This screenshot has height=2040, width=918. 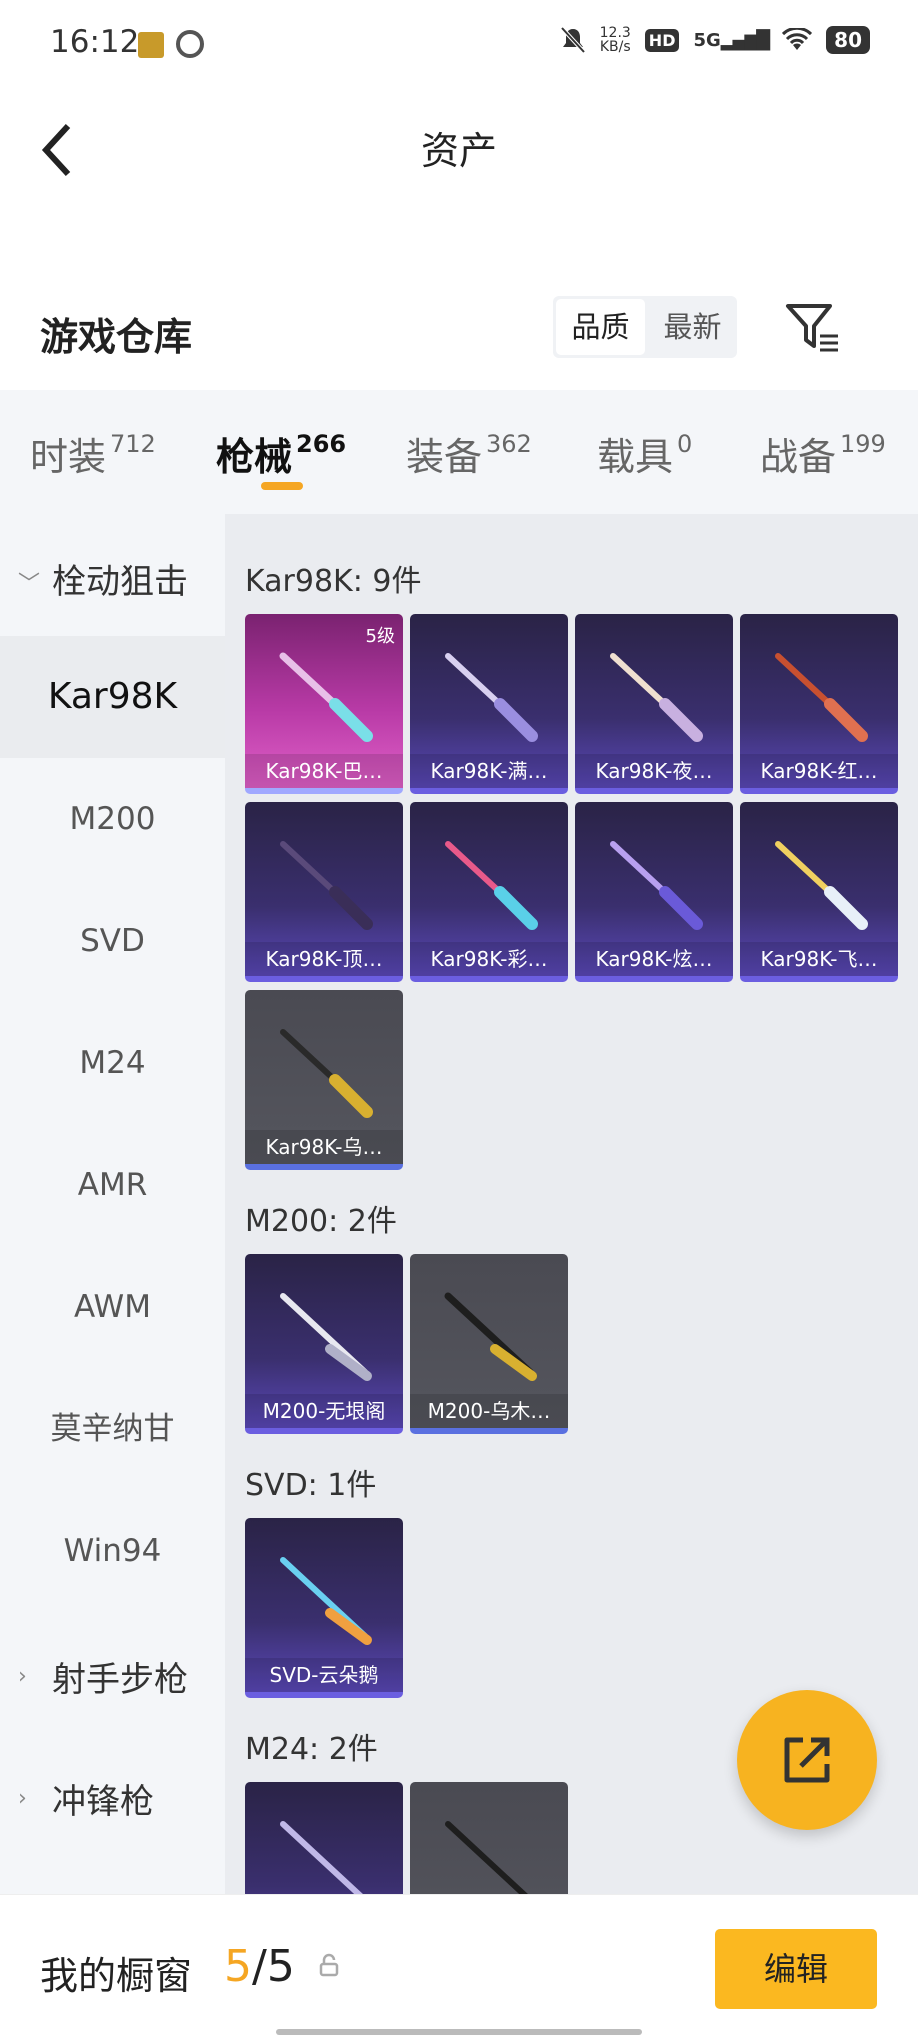 What do you see at coordinates (259, 1966) in the screenshot?
I see `showcase-count: 5/5` at bounding box center [259, 1966].